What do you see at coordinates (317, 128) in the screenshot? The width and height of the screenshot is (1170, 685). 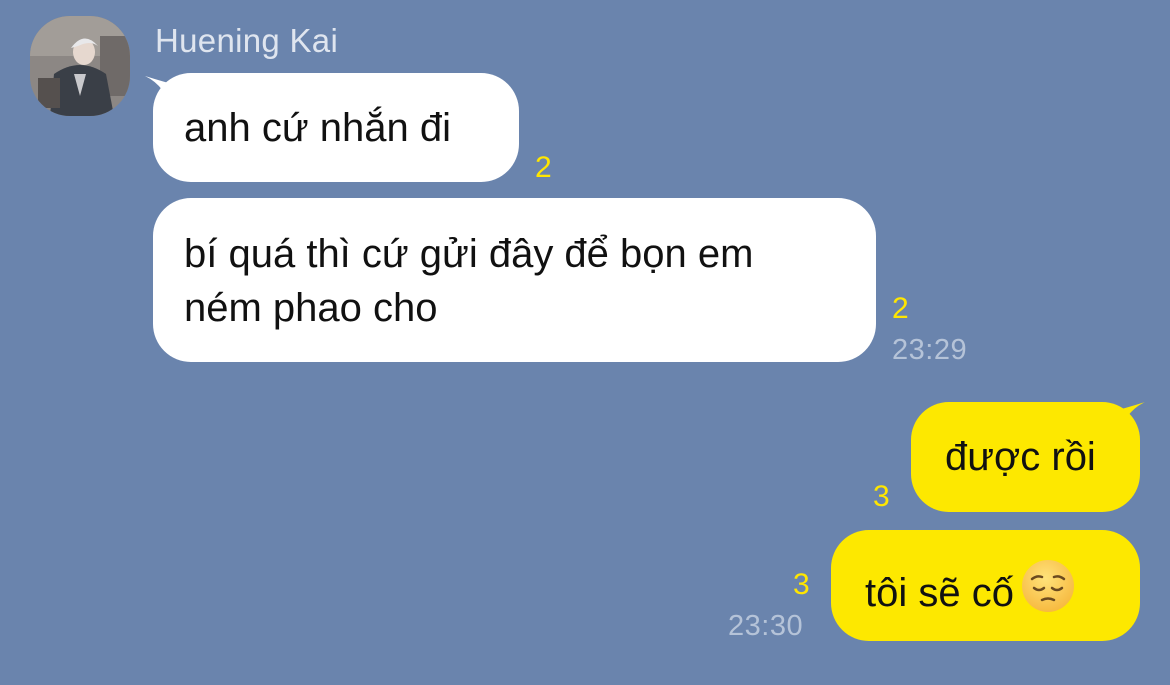 I see `message-text: anh cứ nhắn đi` at bounding box center [317, 128].